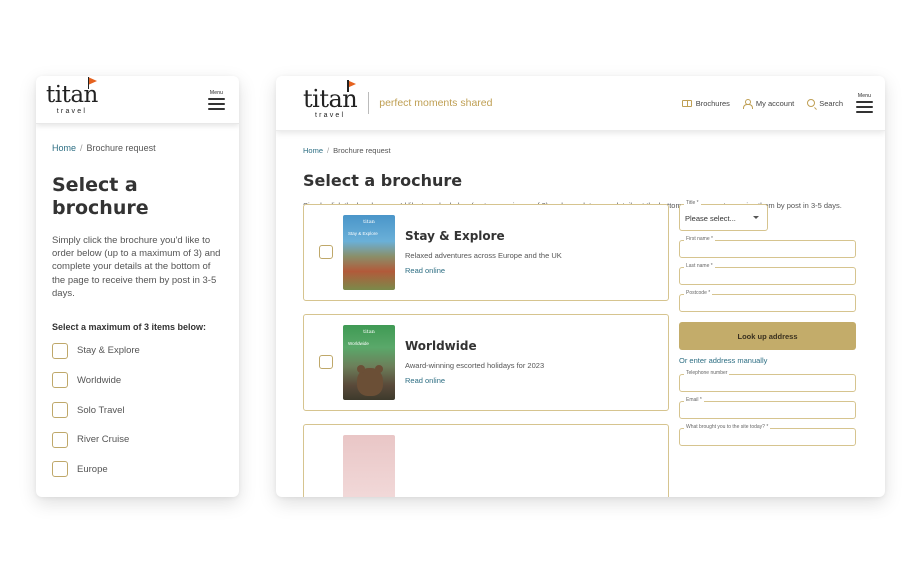 This screenshot has height=575, width=920. I want to click on card-description: Award-winning escorted holidays for 2023, so click(475, 365).